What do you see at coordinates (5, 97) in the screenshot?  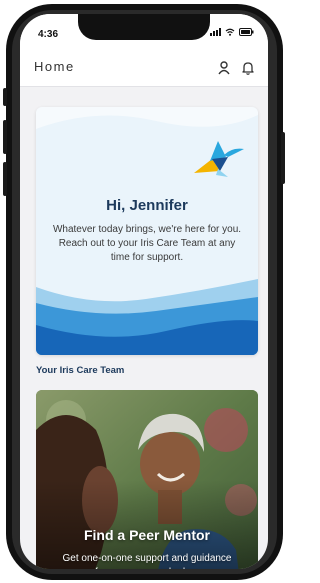 I see `mute-switch` at bounding box center [5, 97].